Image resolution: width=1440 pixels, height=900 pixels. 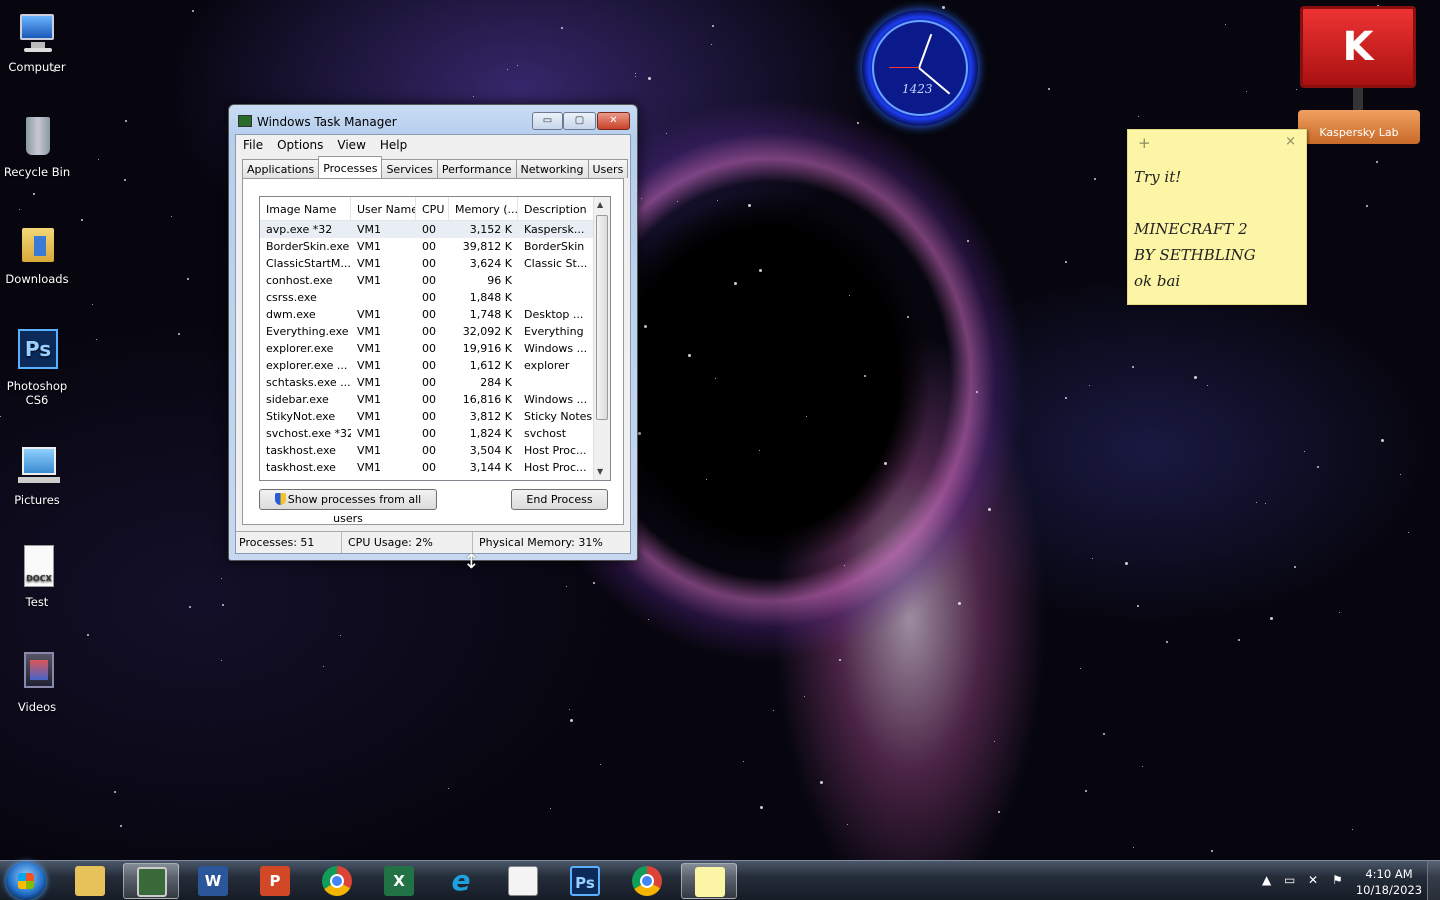 I want to click on menu-view: View, so click(x=354, y=145).